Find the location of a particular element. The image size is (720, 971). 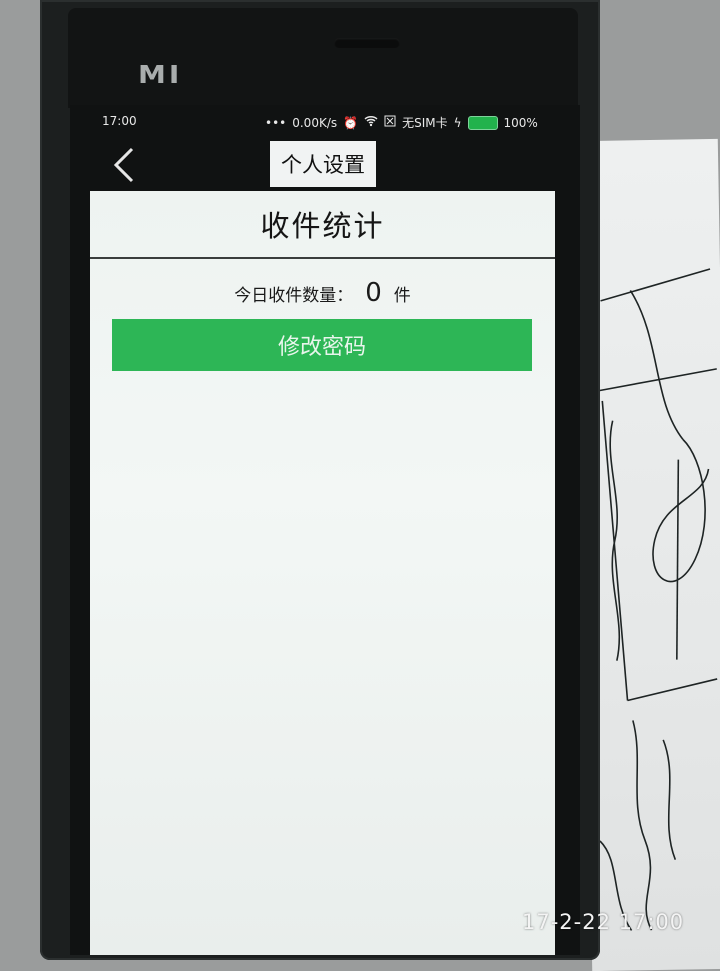

wifi-icon is located at coordinates (371, 122).